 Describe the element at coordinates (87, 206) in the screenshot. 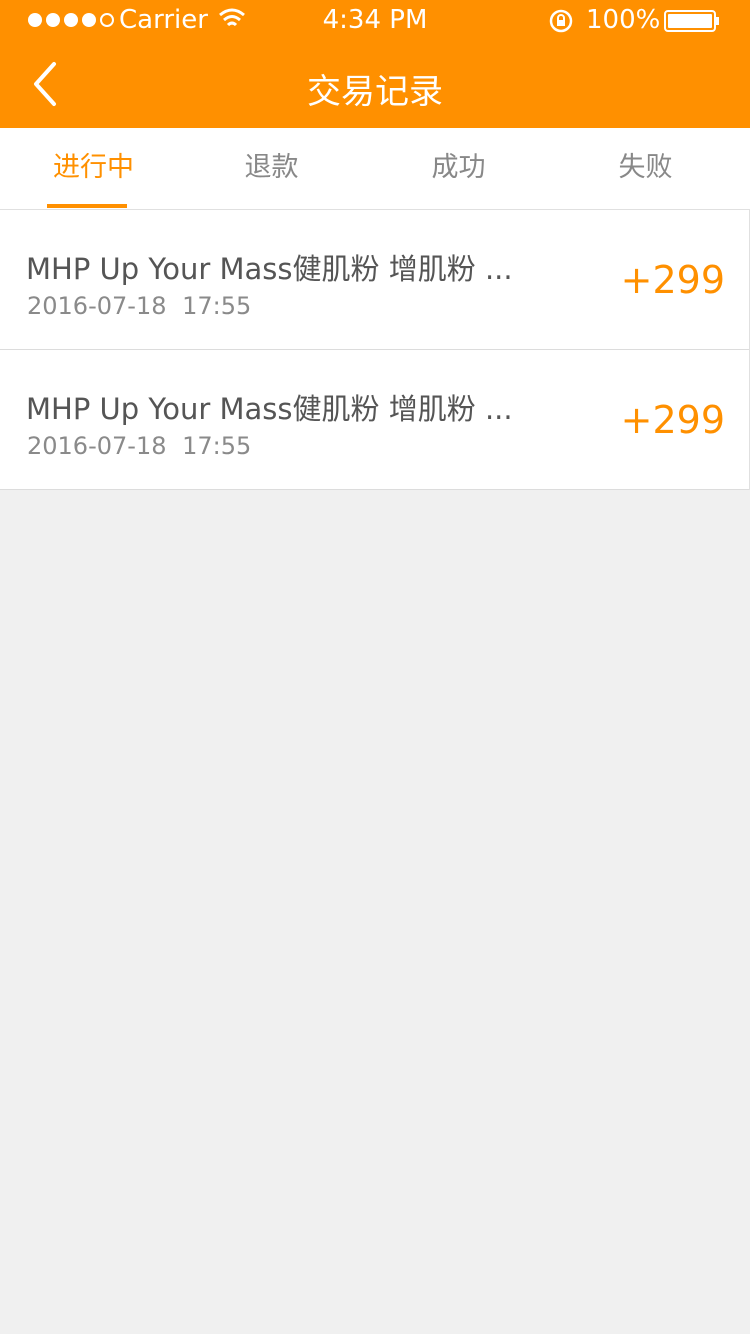

I see `tab-indicator` at that location.